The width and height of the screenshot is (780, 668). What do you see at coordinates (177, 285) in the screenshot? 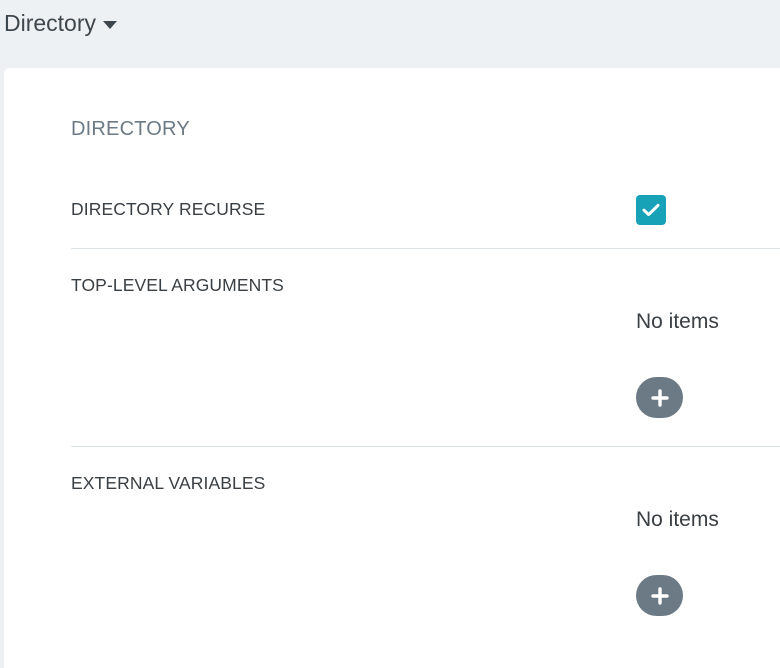
I see `top-level-arguments-label: TOP-LEVEL ARGUMENTS` at bounding box center [177, 285].